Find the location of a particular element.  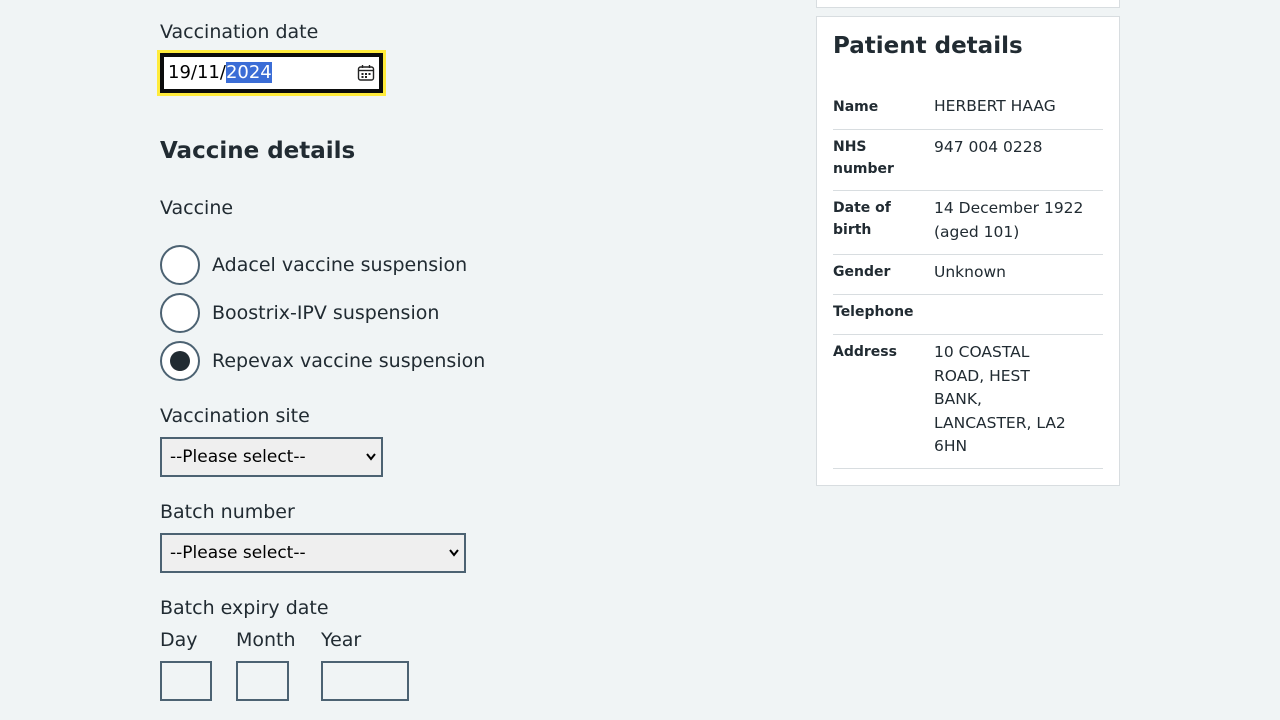

batch-number-value: --Please select-- is located at coordinates (238, 553).